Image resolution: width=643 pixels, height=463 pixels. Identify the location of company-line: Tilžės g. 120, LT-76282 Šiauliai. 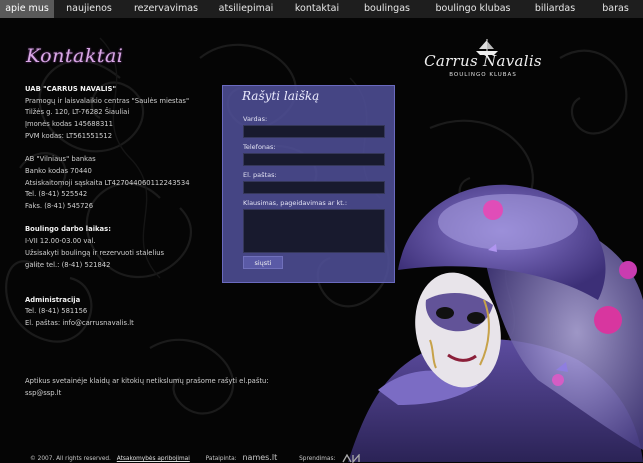
(77, 112).